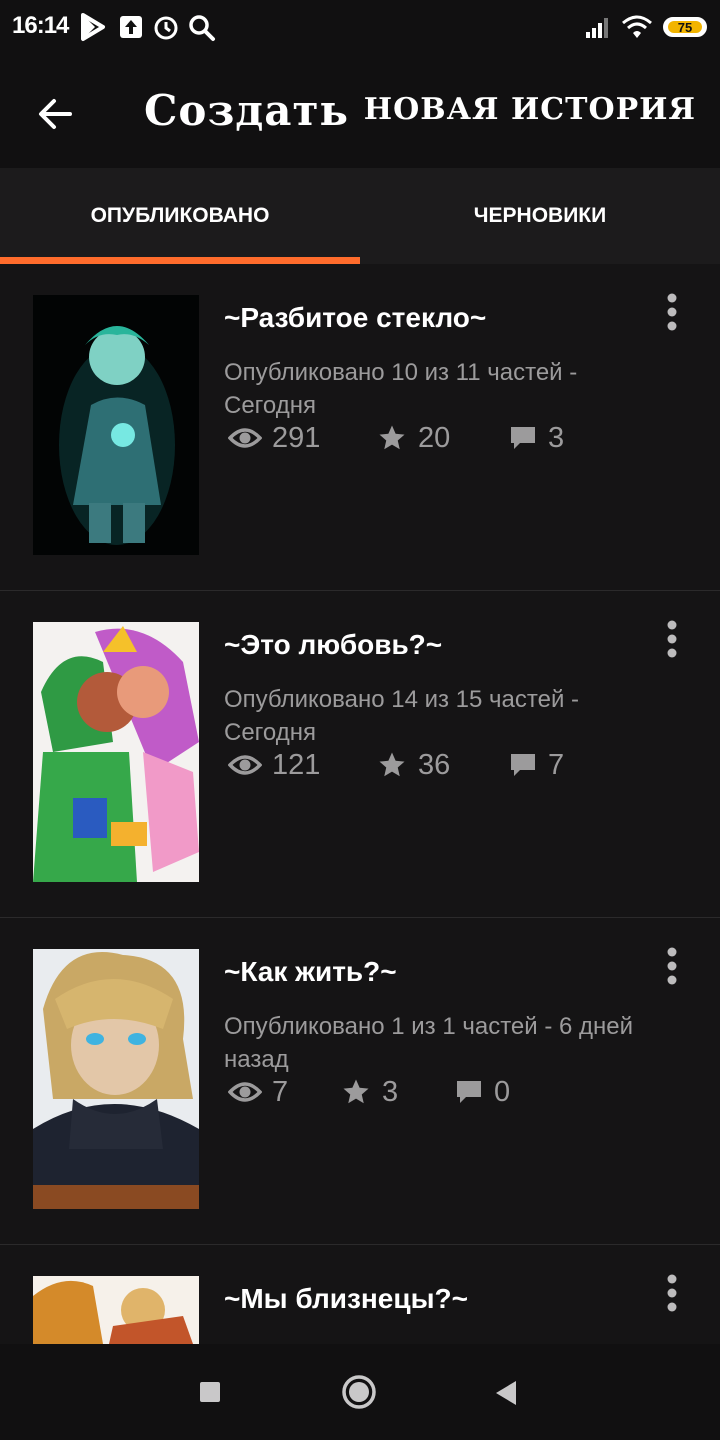 This screenshot has height=1440, width=720. Describe the element at coordinates (296, 437) in the screenshot. I see `views-count: 291` at that location.